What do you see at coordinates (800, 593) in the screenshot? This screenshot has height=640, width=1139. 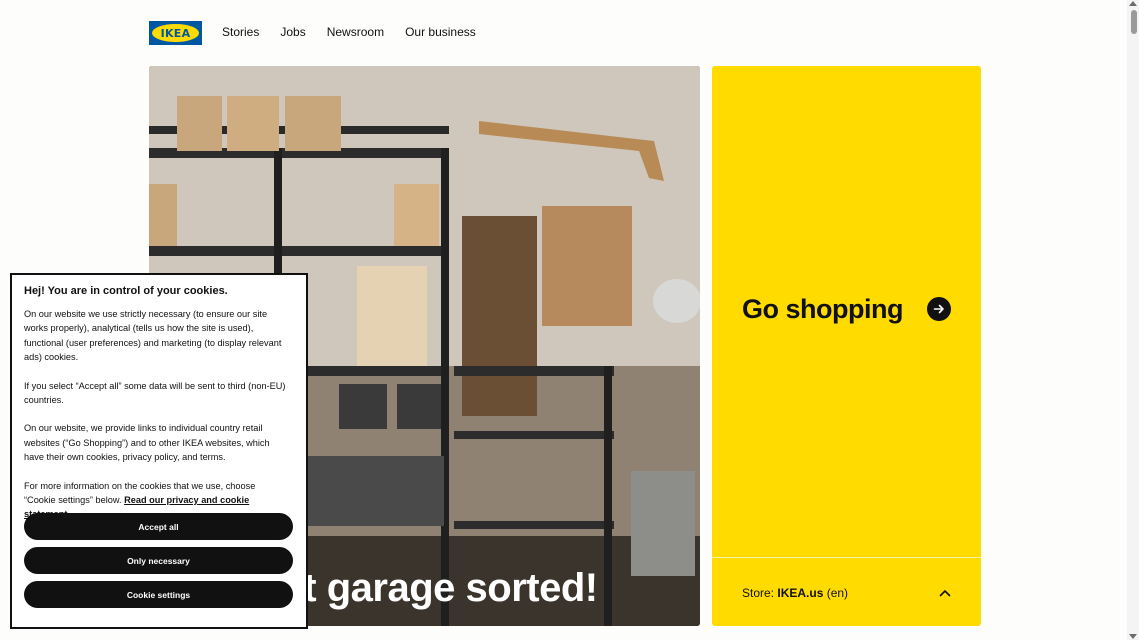 I see `store-name: IKEA.us` at bounding box center [800, 593].